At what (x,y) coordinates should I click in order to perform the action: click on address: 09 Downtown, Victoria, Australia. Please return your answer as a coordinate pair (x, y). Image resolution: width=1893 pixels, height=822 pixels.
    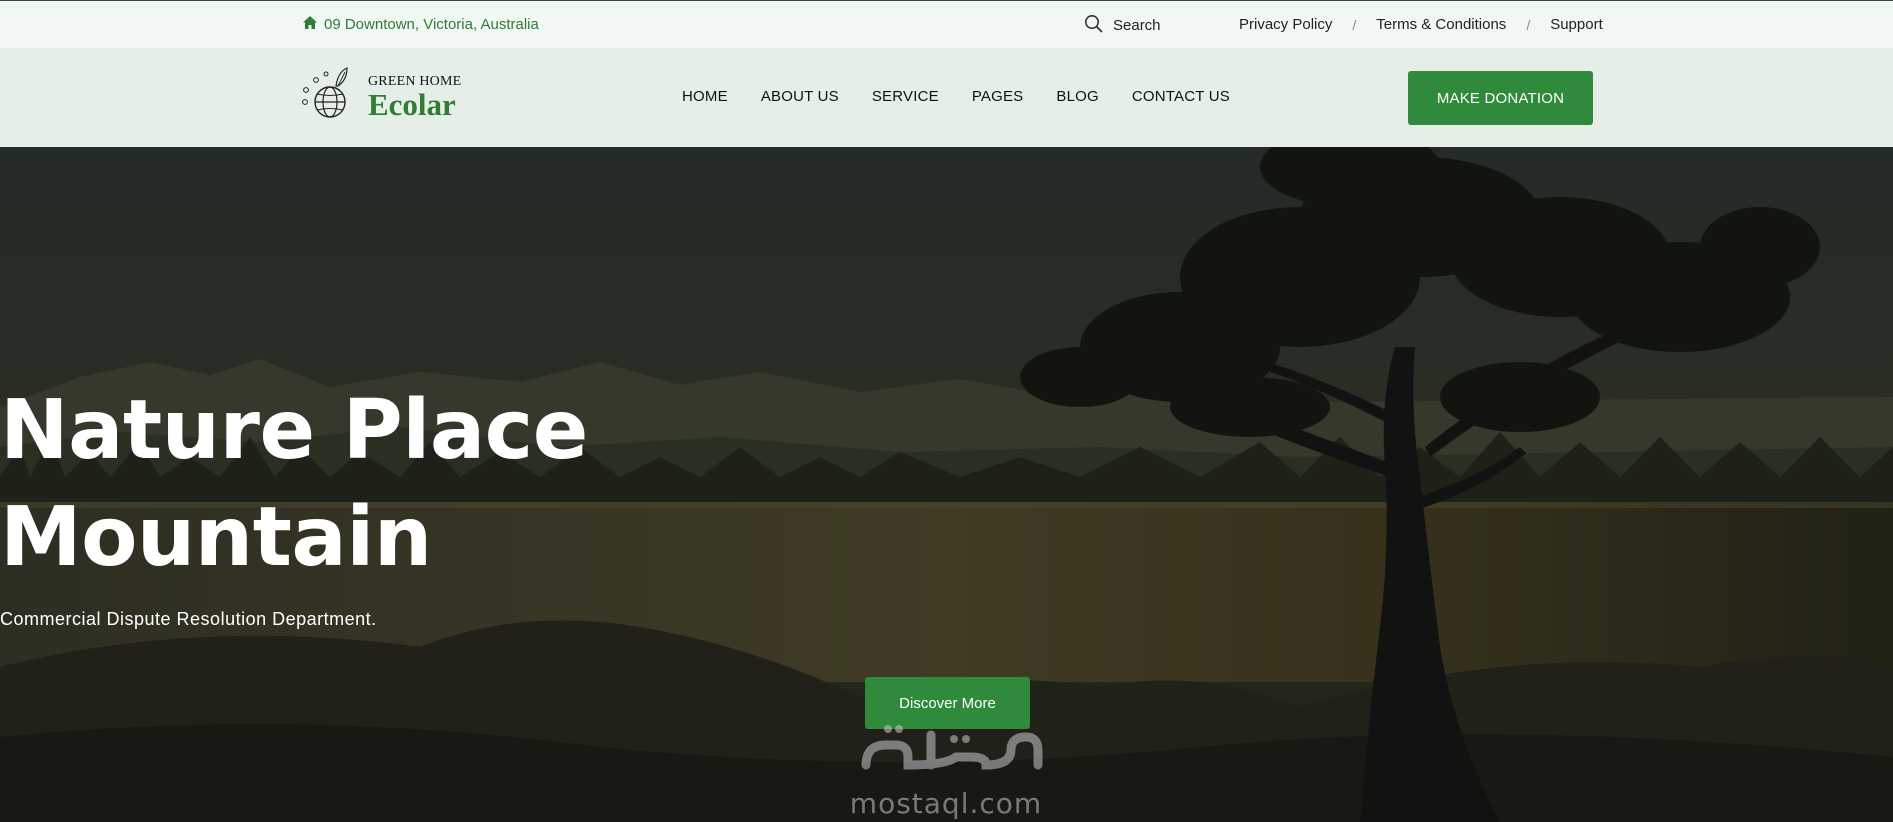
    Looking at the image, I should click on (420, 24).